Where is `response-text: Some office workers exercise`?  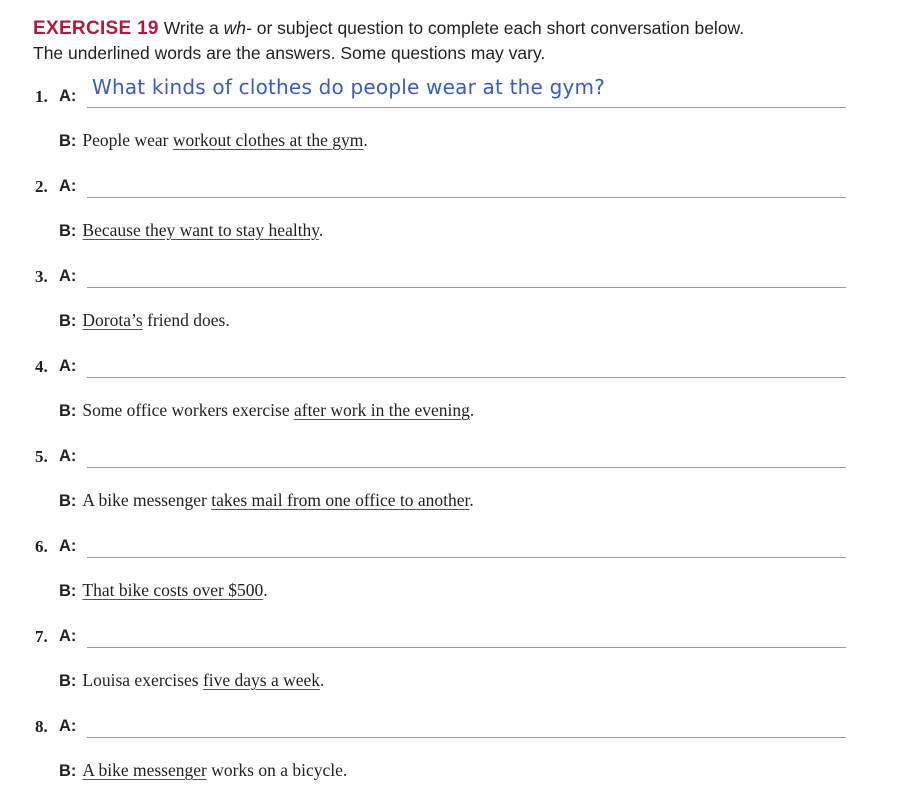 response-text: Some office workers exercise is located at coordinates (188, 410).